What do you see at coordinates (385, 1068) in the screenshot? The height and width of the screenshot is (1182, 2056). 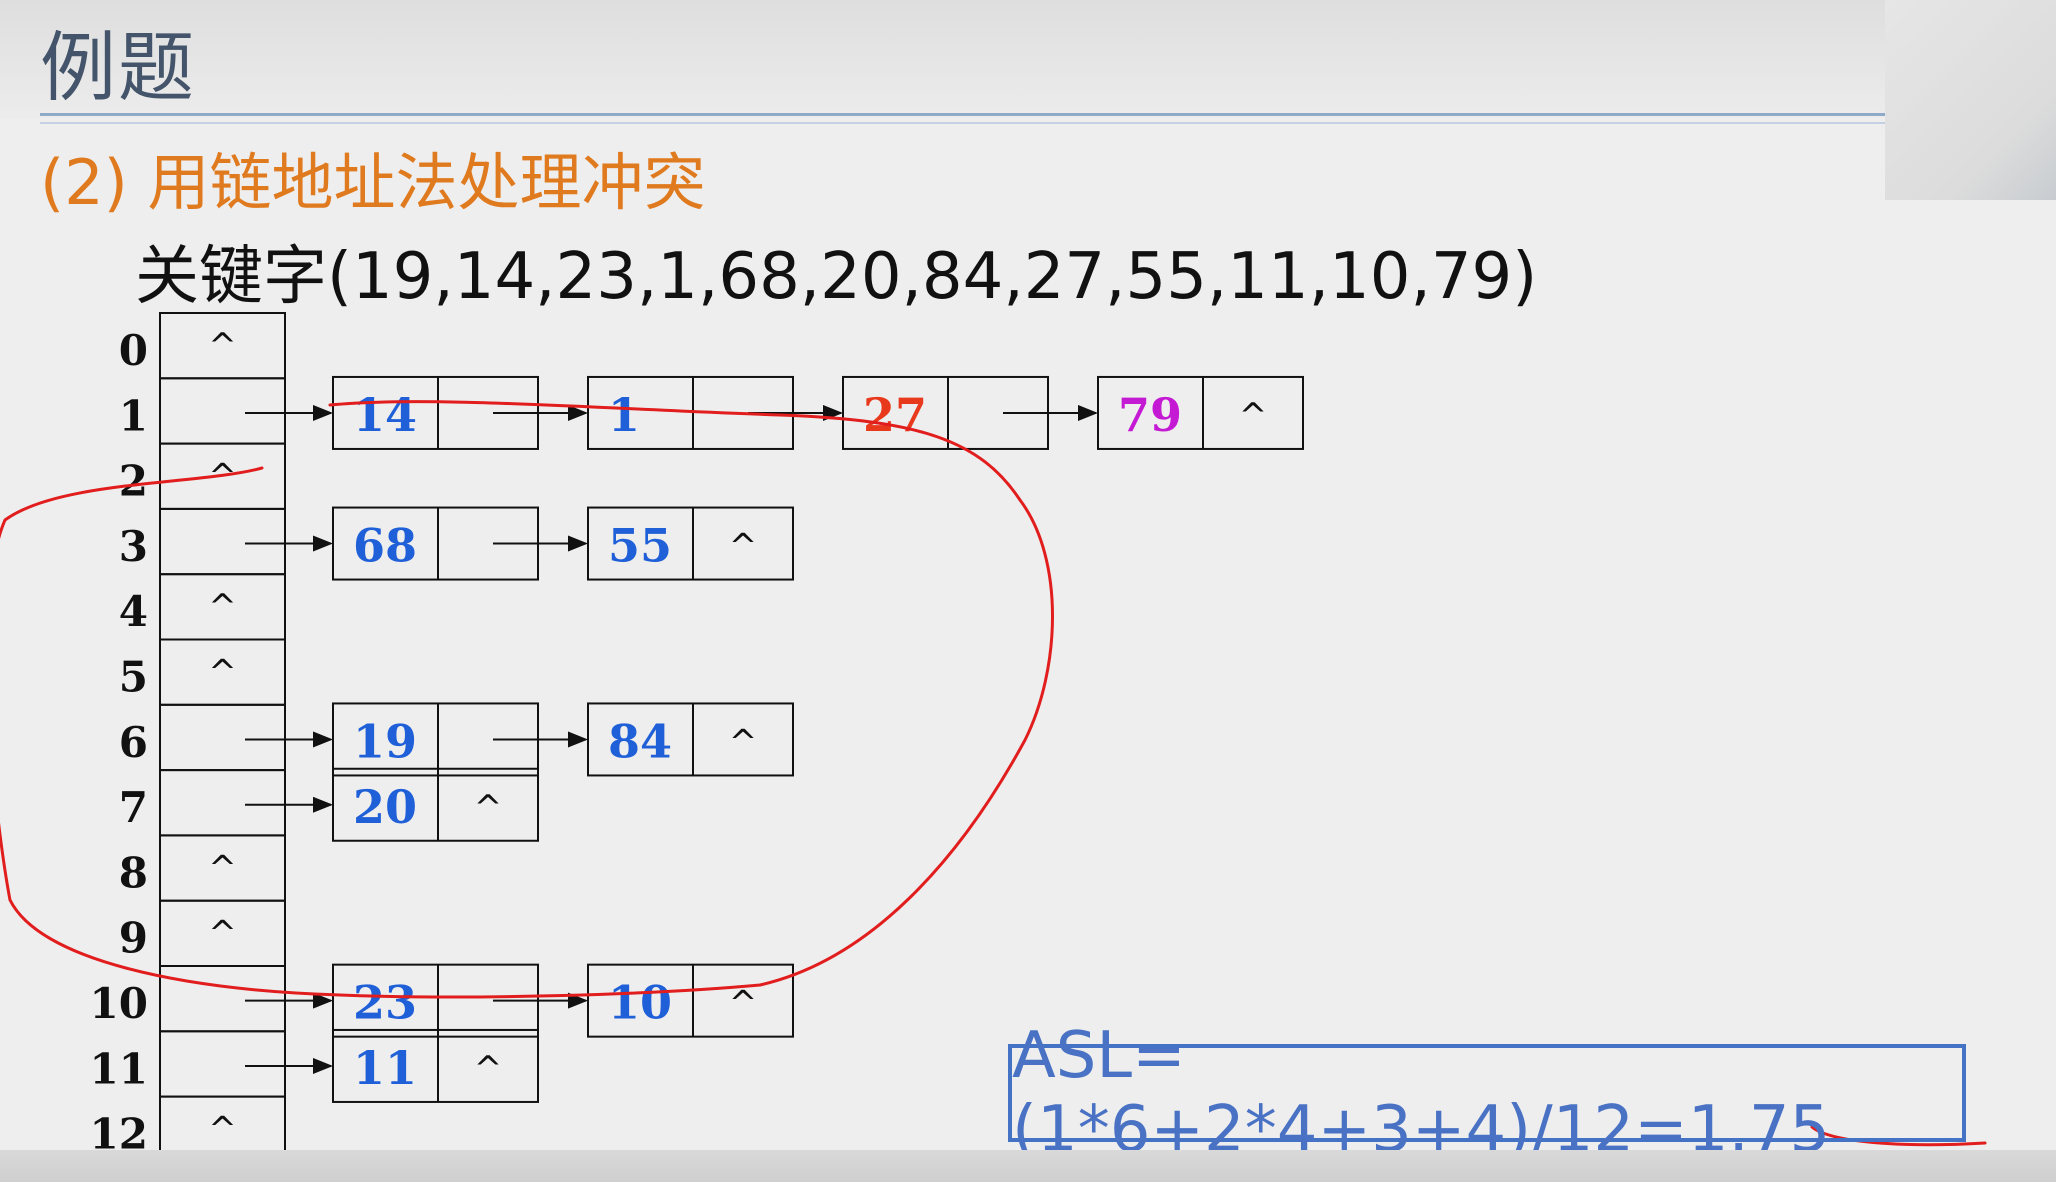 I see `node-key: 11` at bounding box center [385, 1068].